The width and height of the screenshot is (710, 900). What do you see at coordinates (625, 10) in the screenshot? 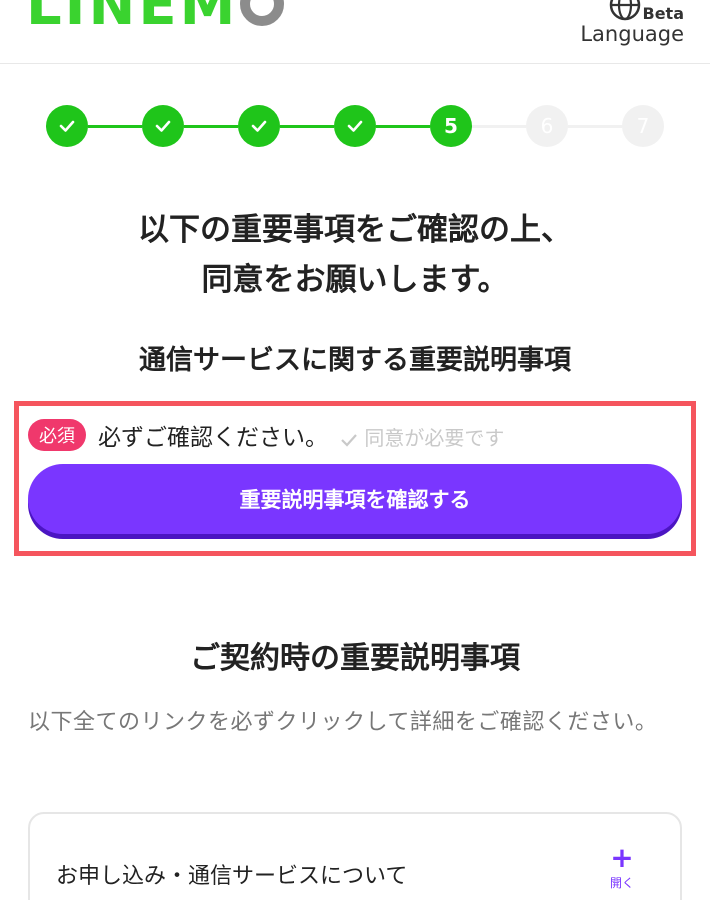
I see `globe-icon` at bounding box center [625, 10].